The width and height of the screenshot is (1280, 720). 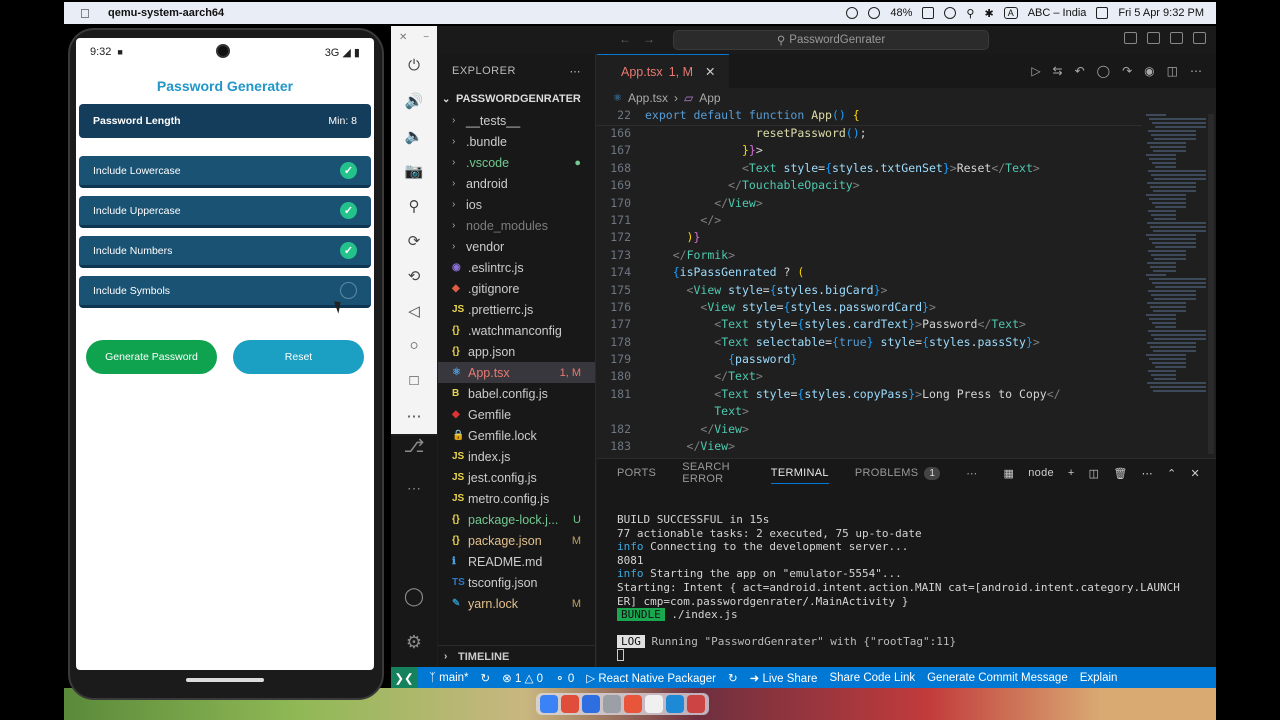 I want to click on notes-icon, so click(x=654, y=704).